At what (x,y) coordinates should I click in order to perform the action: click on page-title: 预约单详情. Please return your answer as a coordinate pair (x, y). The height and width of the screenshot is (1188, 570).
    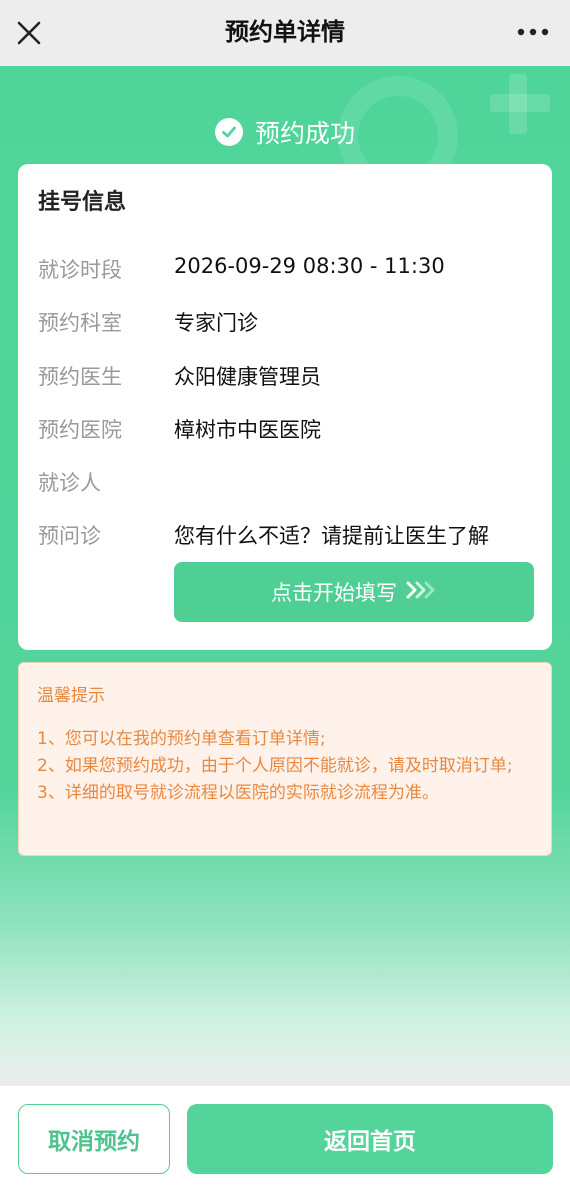
    Looking at the image, I should click on (285, 32).